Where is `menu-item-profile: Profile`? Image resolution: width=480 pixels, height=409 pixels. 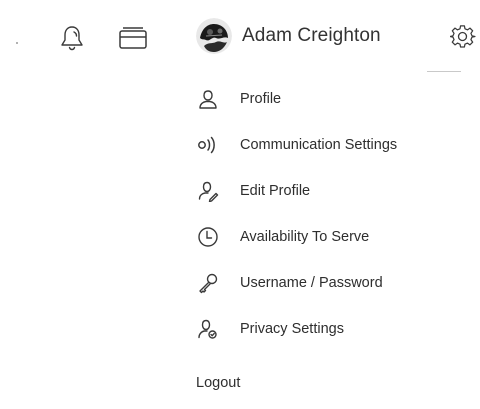
menu-item-profile: Profile is located at coordinates (336, 99).